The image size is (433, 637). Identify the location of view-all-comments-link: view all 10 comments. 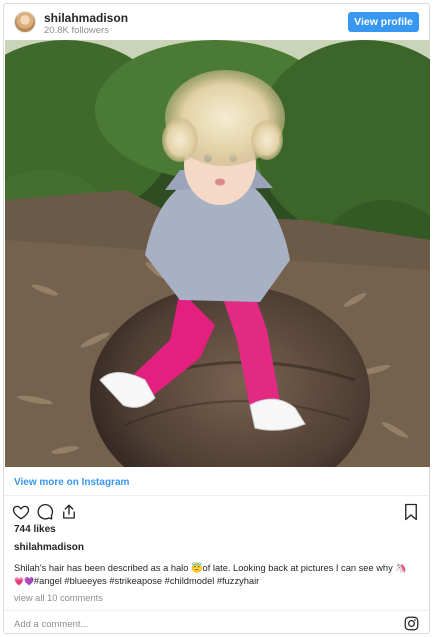
(58, 598).